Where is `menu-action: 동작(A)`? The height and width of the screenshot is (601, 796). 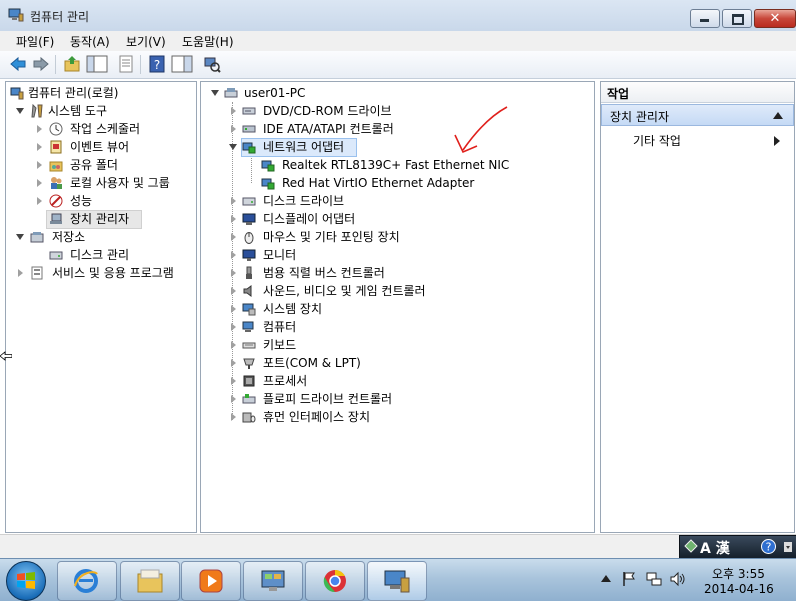 menu-action: 동작(A) is located at coordinates (90, 41).